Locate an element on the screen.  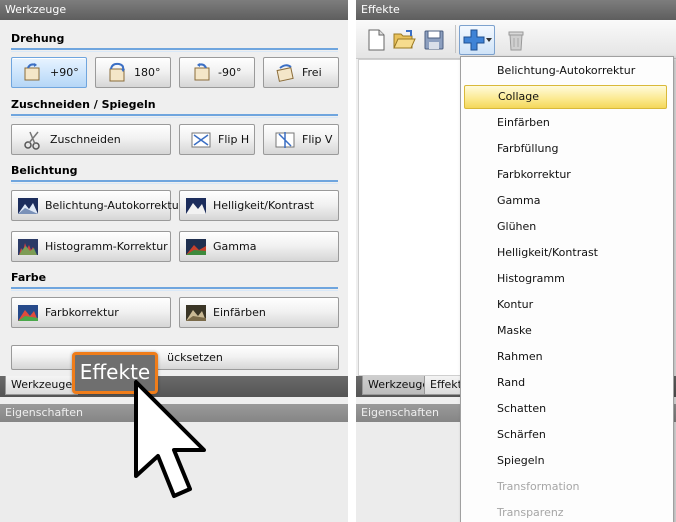
color-correction-button: Farbkorrektur is located at coordinates (91, 312).